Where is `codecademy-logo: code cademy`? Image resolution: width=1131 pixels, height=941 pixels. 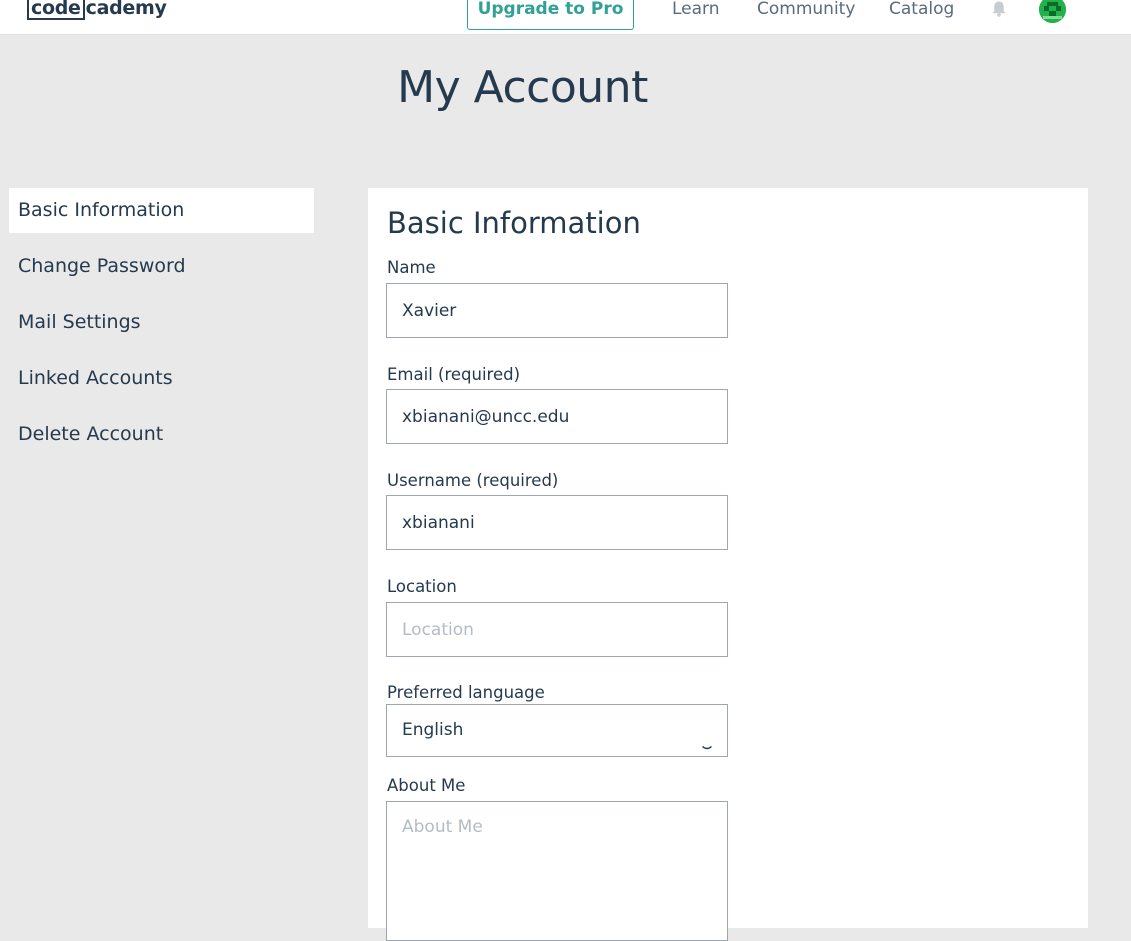 codecademy-logo: code cademy is located at coordinates (97, 11).